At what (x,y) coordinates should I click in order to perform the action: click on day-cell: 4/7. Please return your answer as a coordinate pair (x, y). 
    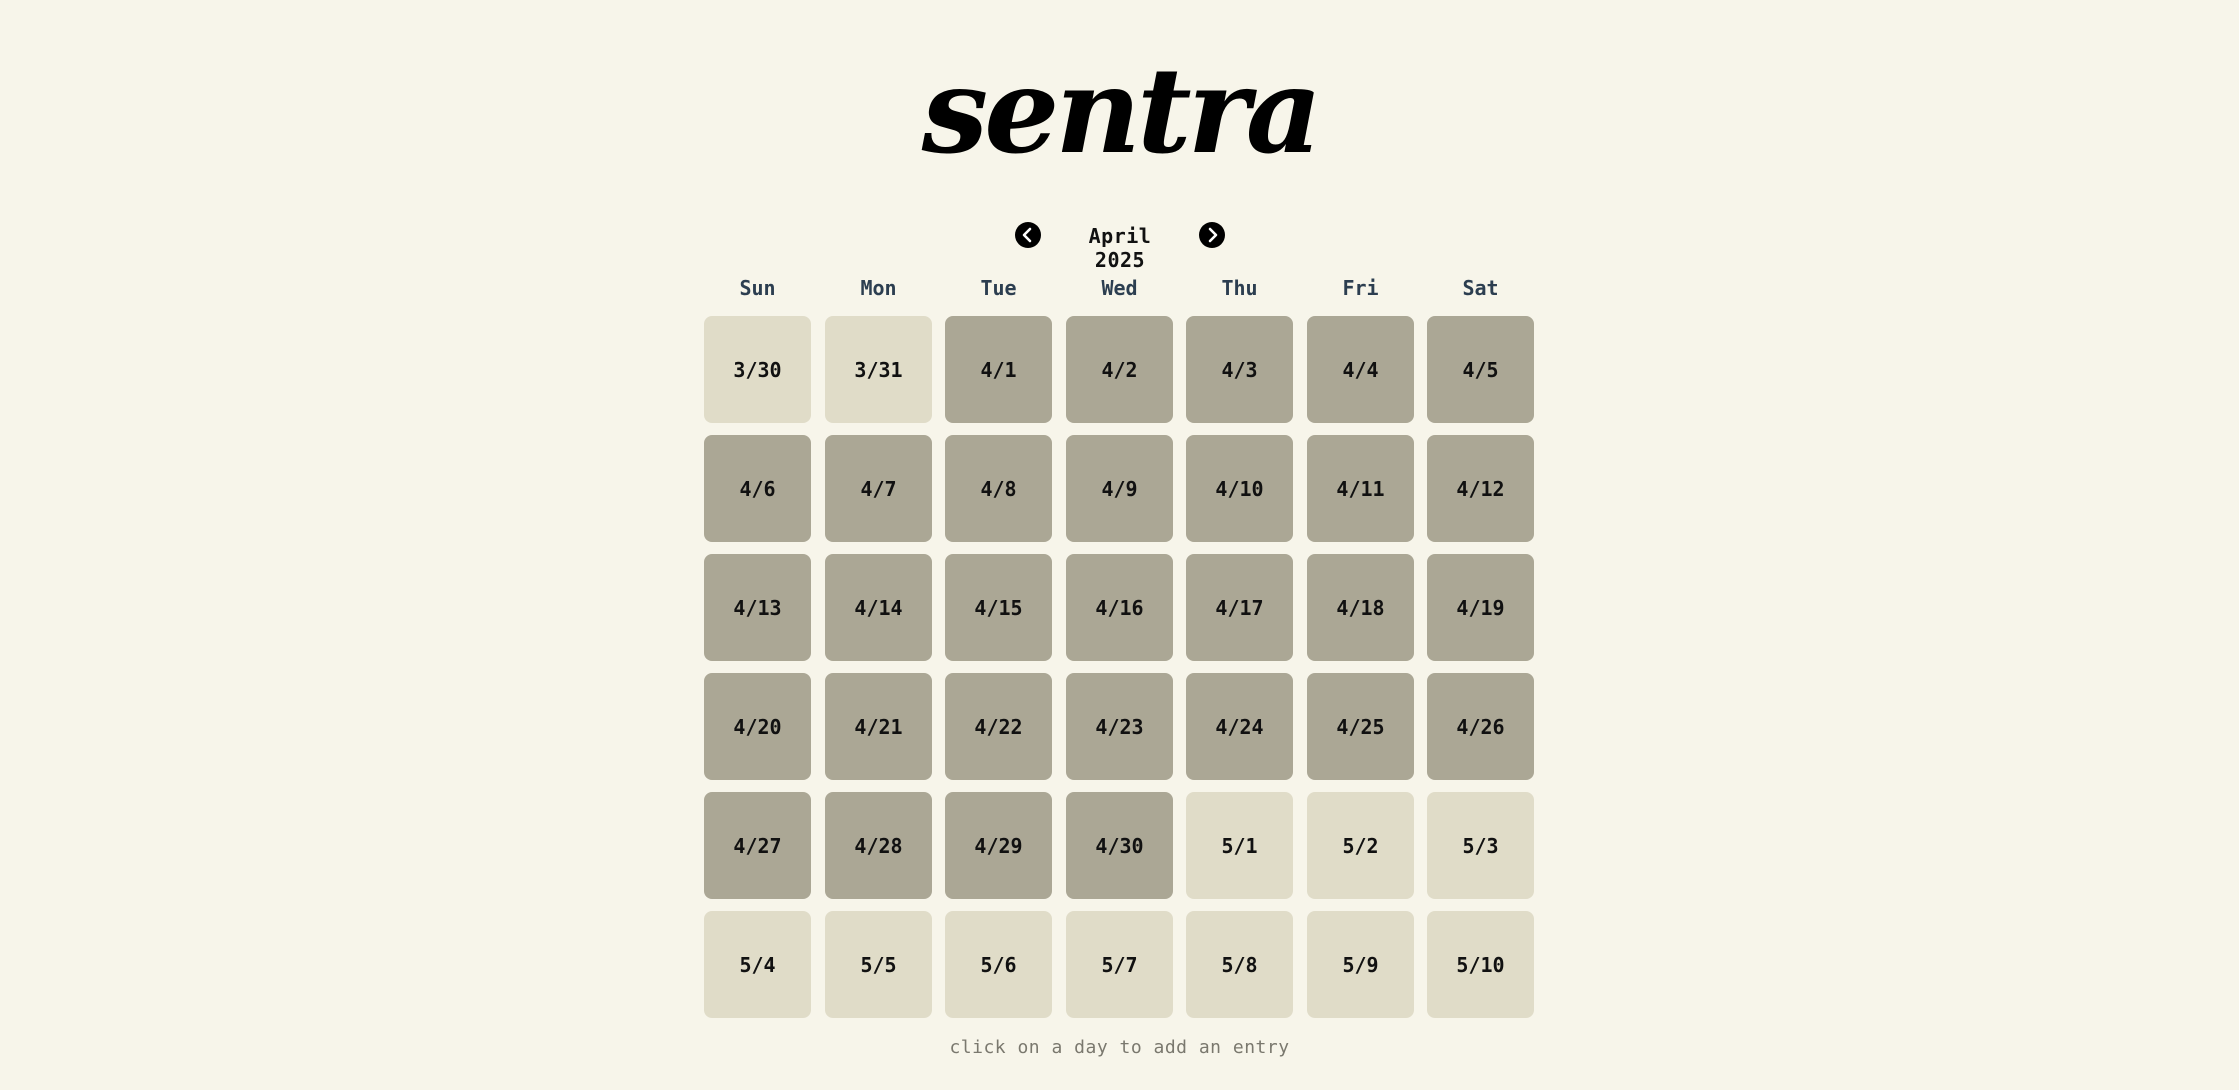
    Looking at the image, I should click on (878, 488).